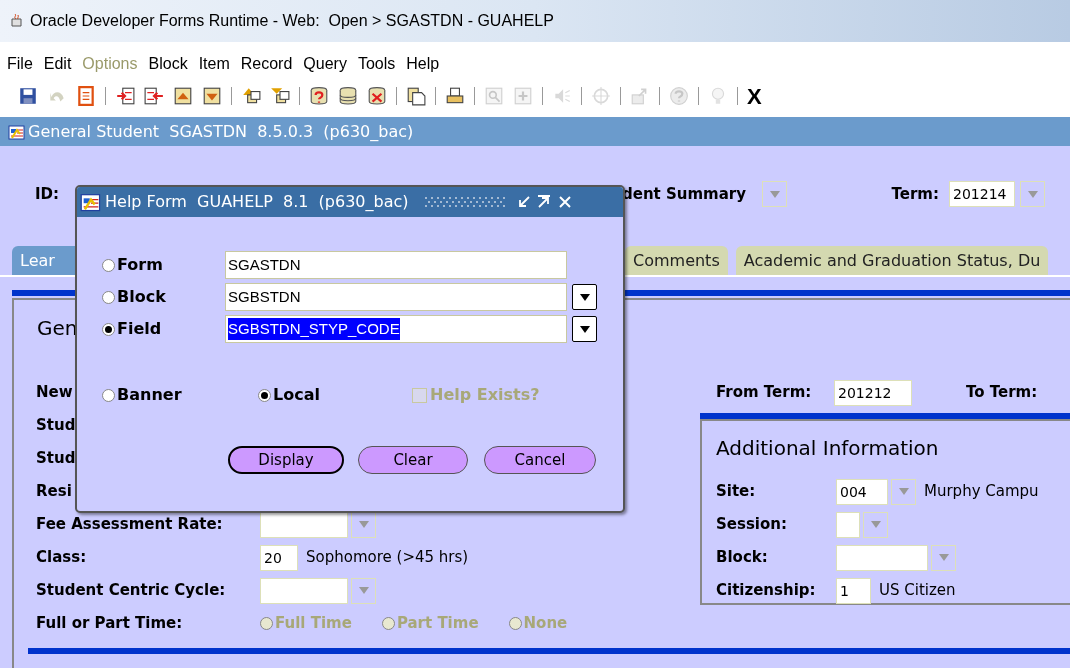 This screenshot has height=668, width=1070. I want to click on database-question-icon, so click(319, 96).